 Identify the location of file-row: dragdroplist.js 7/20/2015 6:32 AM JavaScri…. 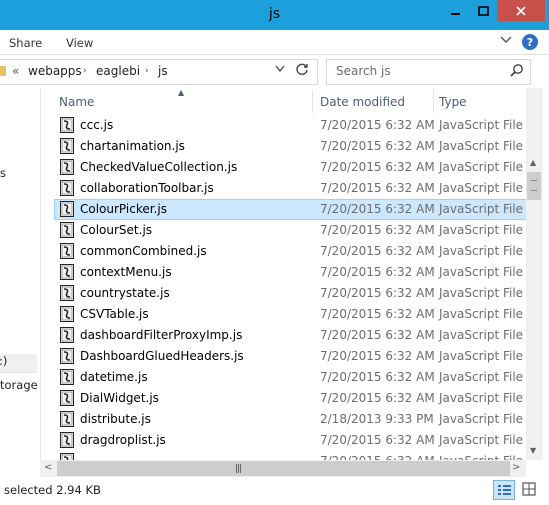
(284, 440).